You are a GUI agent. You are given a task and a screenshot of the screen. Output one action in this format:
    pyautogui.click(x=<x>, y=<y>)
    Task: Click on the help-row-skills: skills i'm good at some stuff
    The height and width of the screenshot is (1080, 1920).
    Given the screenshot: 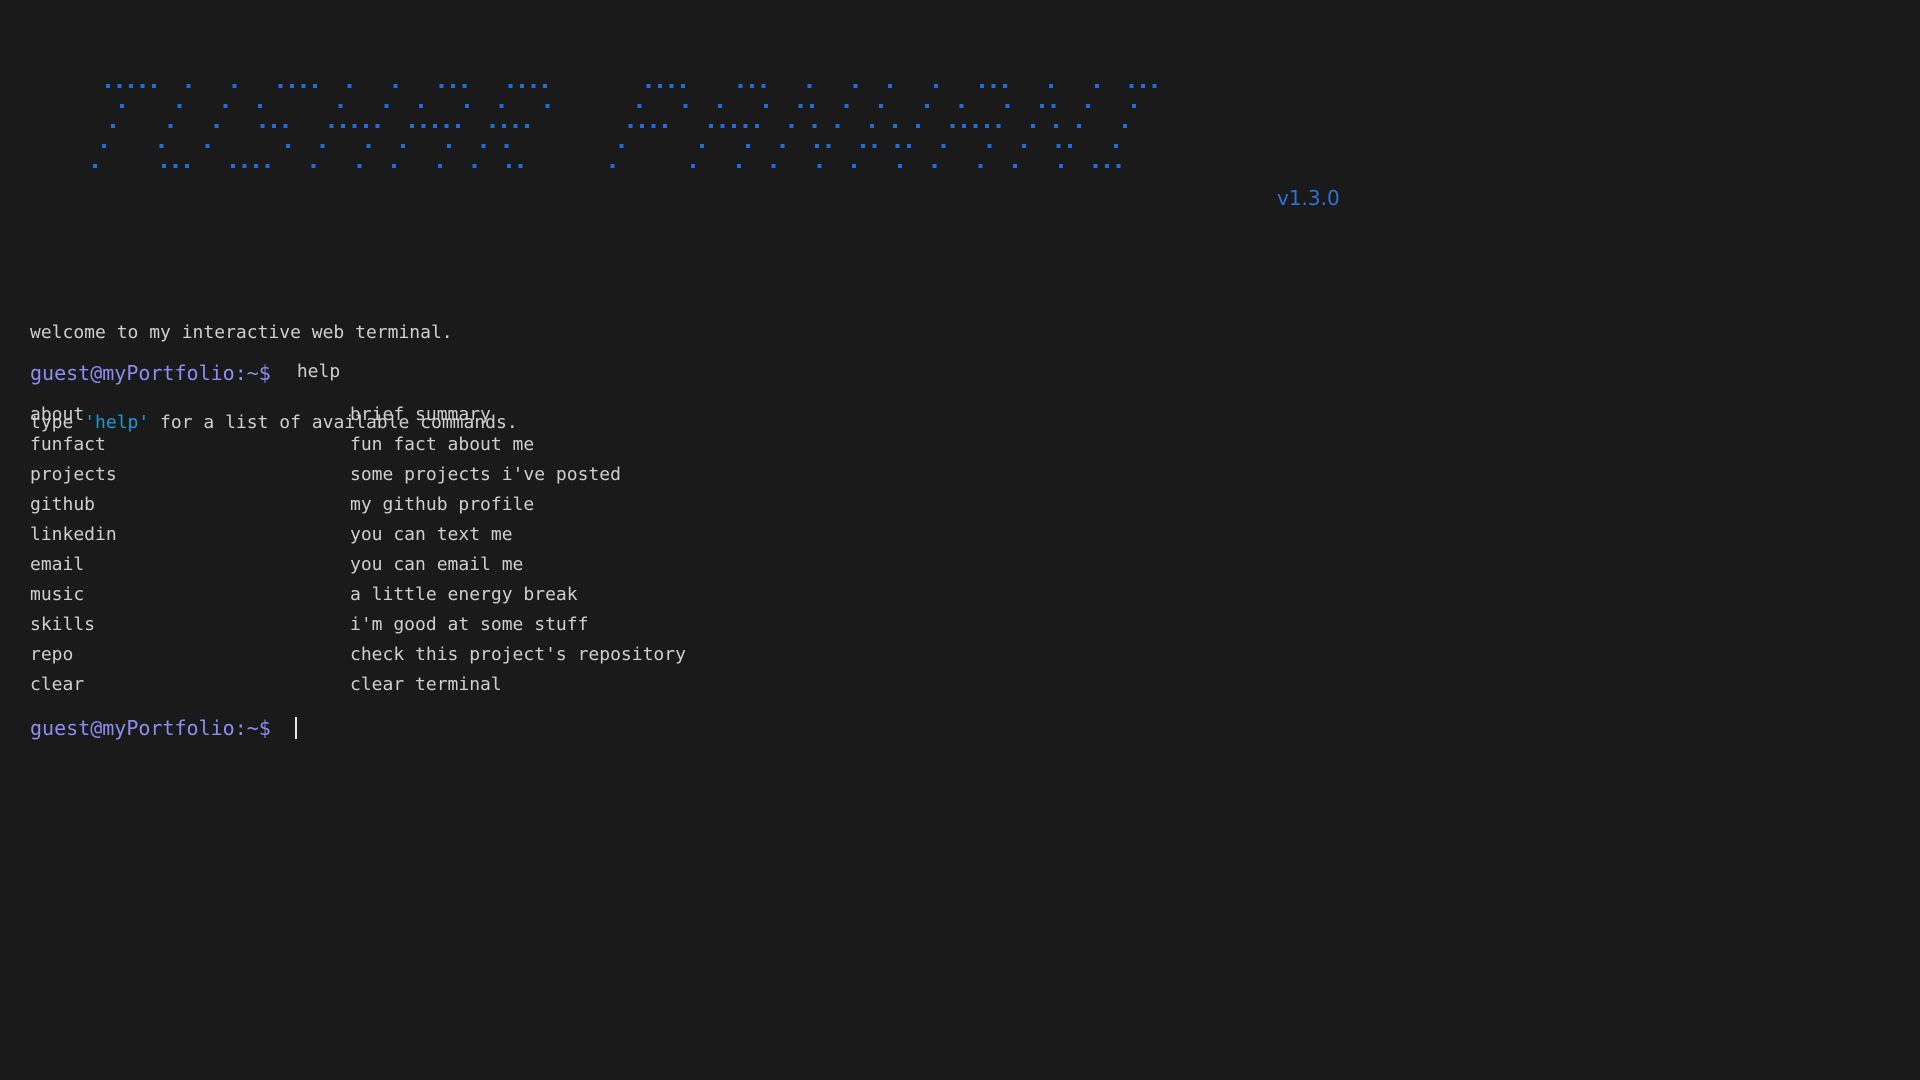 What is the action you would take?
    pyautogui.click(x=358, y=625)
    